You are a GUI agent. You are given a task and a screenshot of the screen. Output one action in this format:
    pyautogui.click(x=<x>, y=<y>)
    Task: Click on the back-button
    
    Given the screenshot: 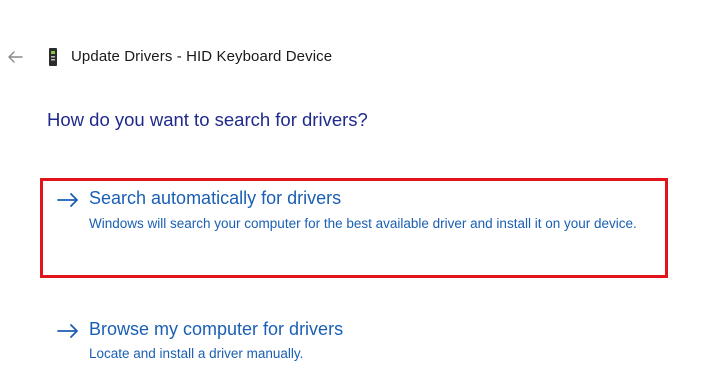 What is the action you would take?
    pyautogui.click(x=15, y=57)
    